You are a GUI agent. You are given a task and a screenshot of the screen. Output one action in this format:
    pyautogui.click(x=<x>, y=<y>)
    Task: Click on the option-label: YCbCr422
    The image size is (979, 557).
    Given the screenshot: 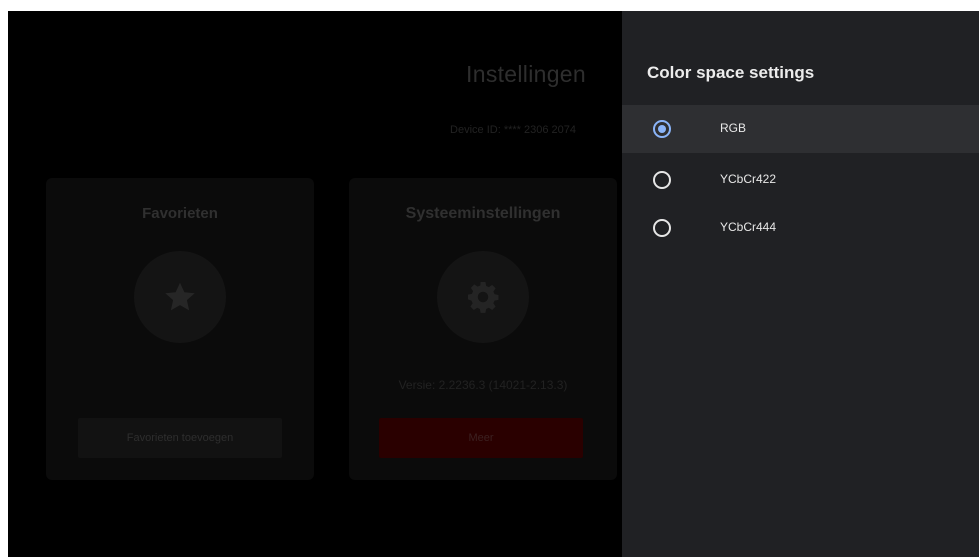 What is the action you would take?
    pyautogui.click(x=748, y=179)
    